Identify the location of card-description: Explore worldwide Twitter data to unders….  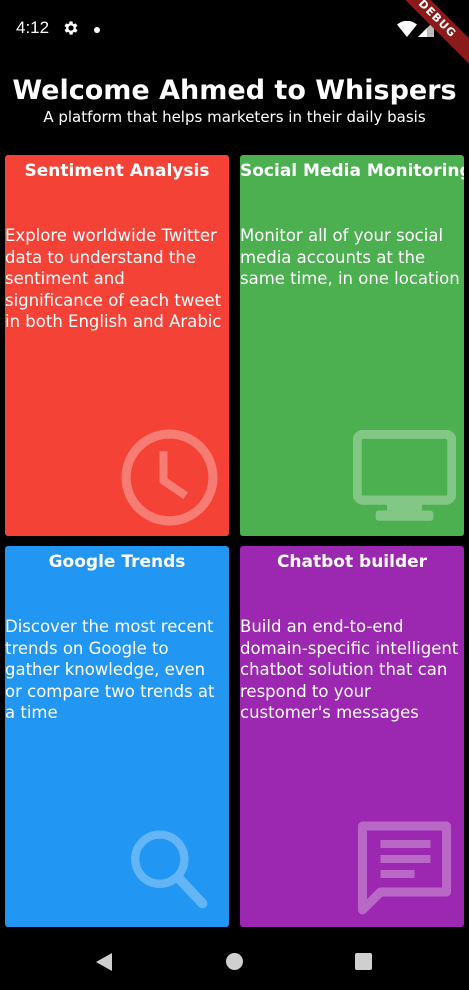
(113, 278).